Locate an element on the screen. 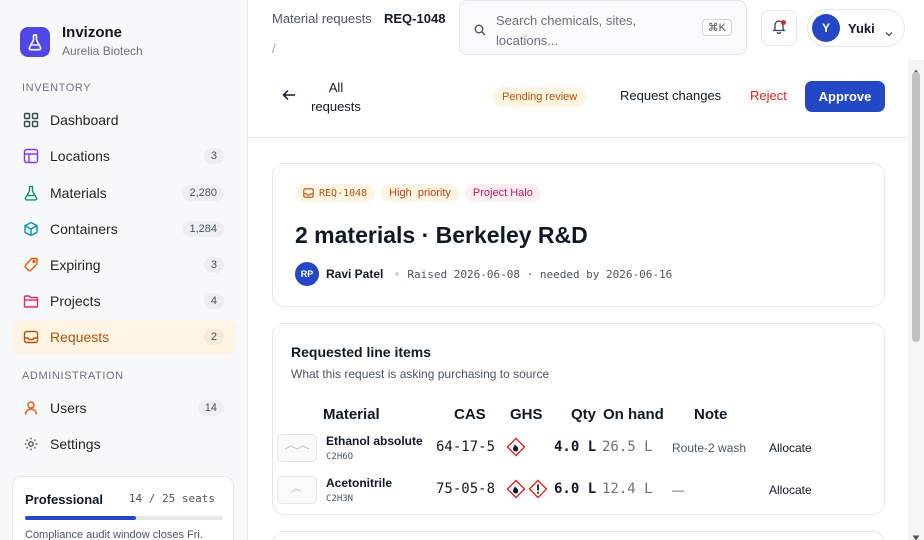 This screenshot has width=924, height=540. sidebar-item-label: Projects is located at coordinates (75, 301).